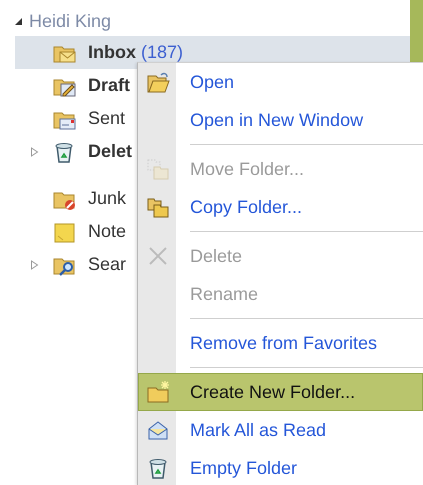 This screenshot has width=423, height=485. I want to click on menu-item: Rename, so click(224, 294).